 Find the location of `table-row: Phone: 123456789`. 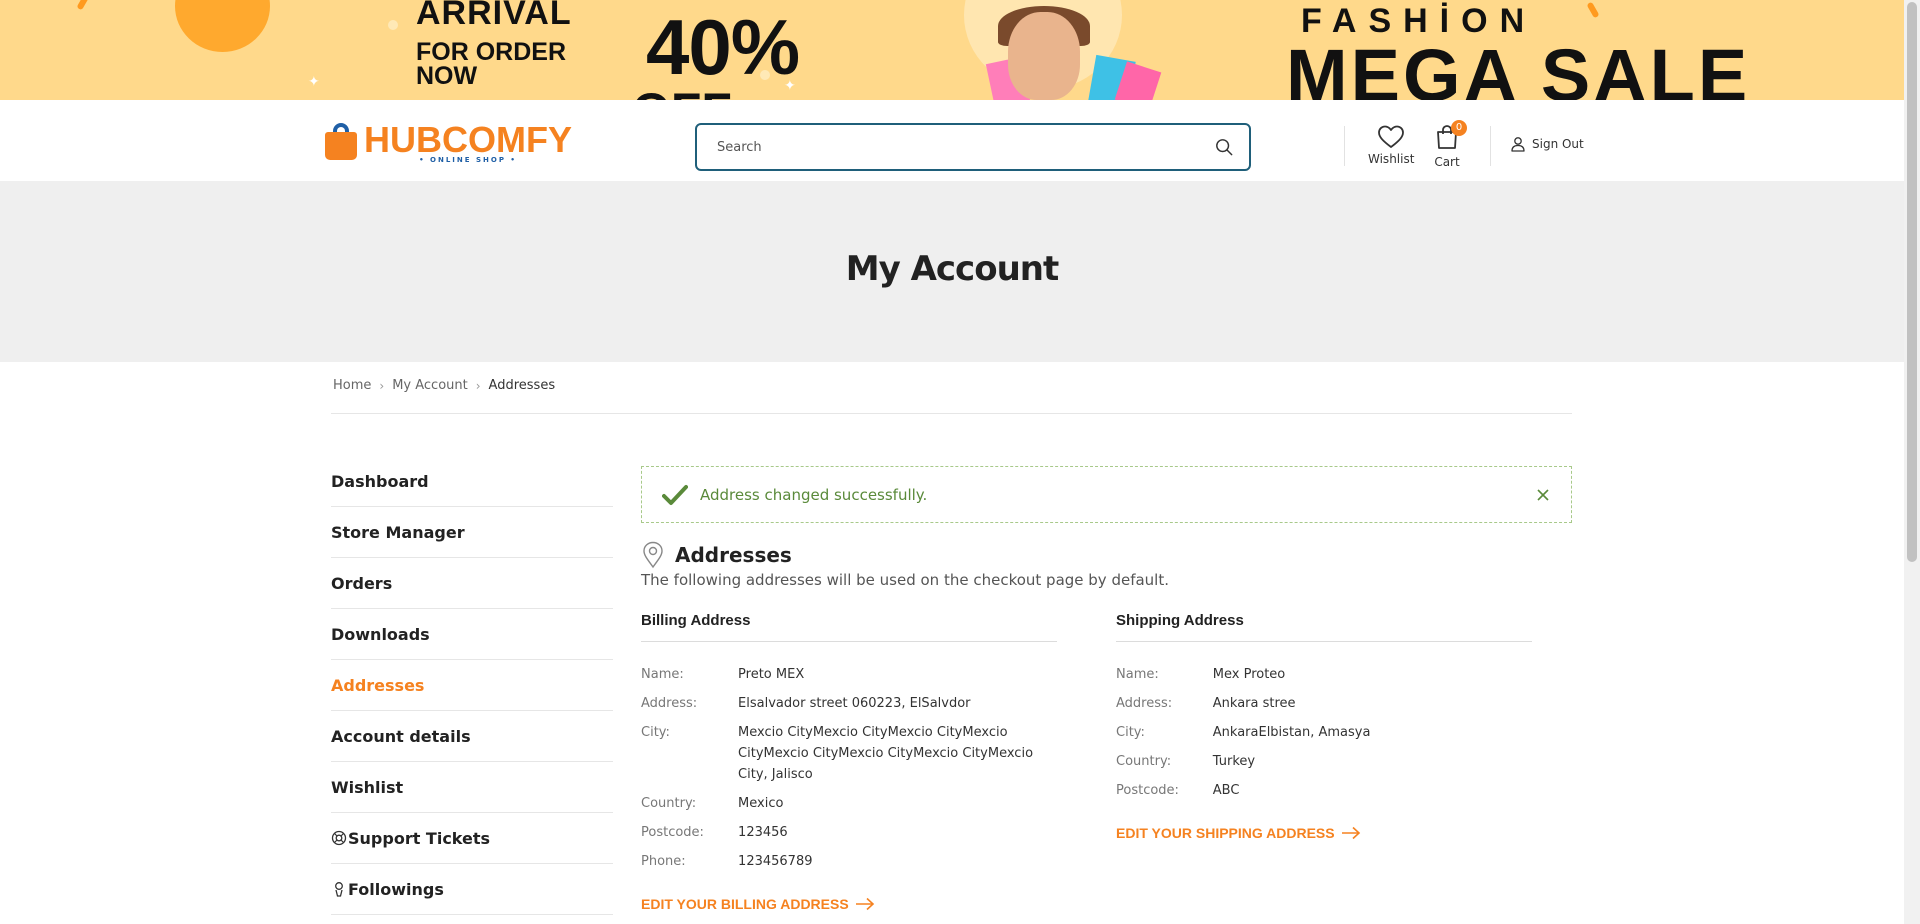

table-row: Phone: 123456789 is located at coordinates (849, 865).